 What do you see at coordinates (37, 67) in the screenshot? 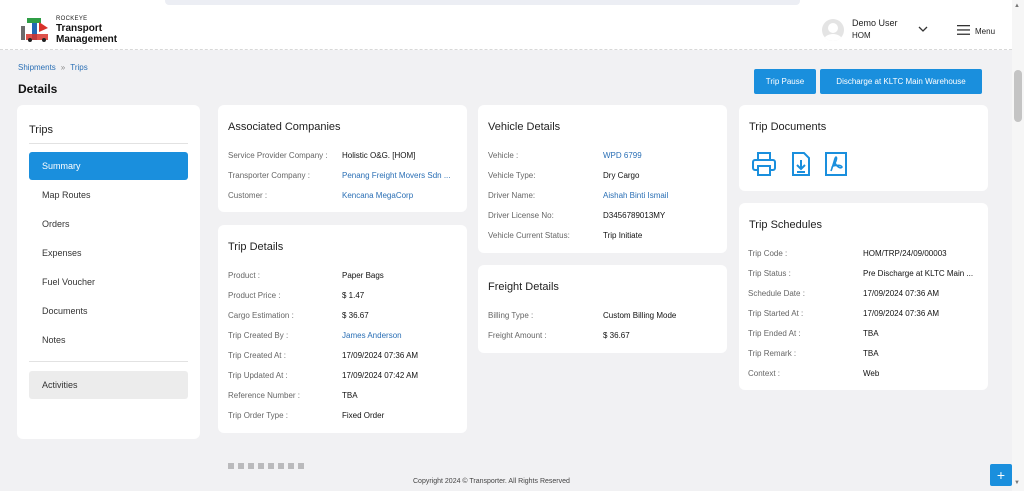
I see `breadcrumb-shipments: Shipments` at bounding box center [37, 67].